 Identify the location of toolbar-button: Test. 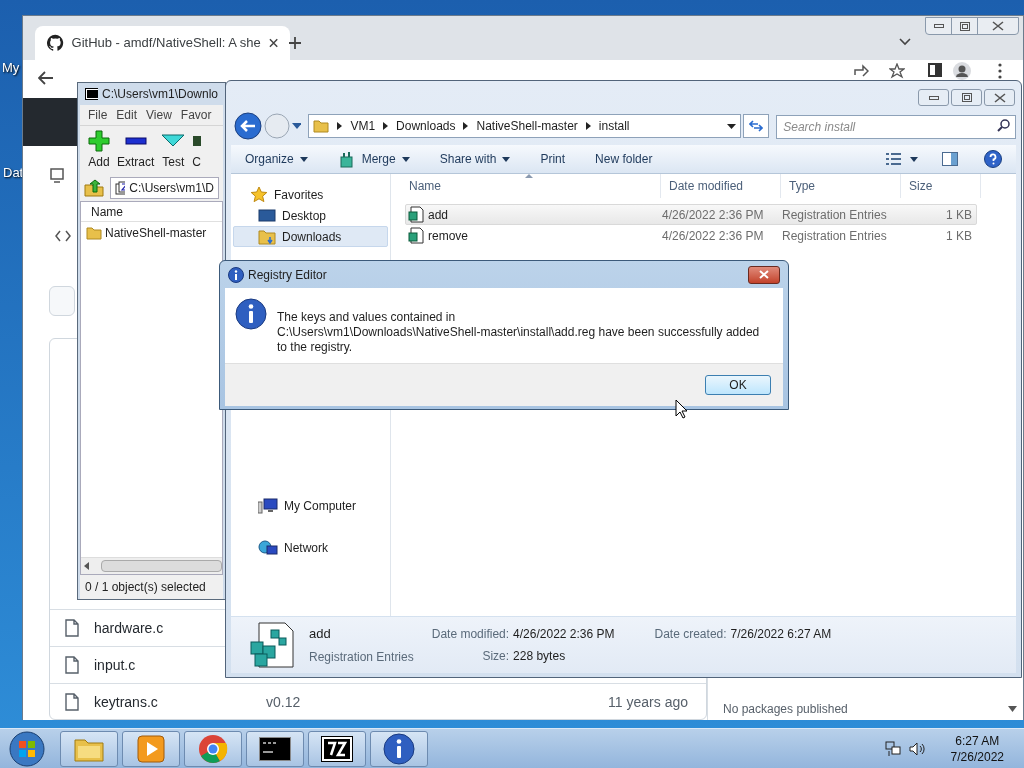
(173, 150).